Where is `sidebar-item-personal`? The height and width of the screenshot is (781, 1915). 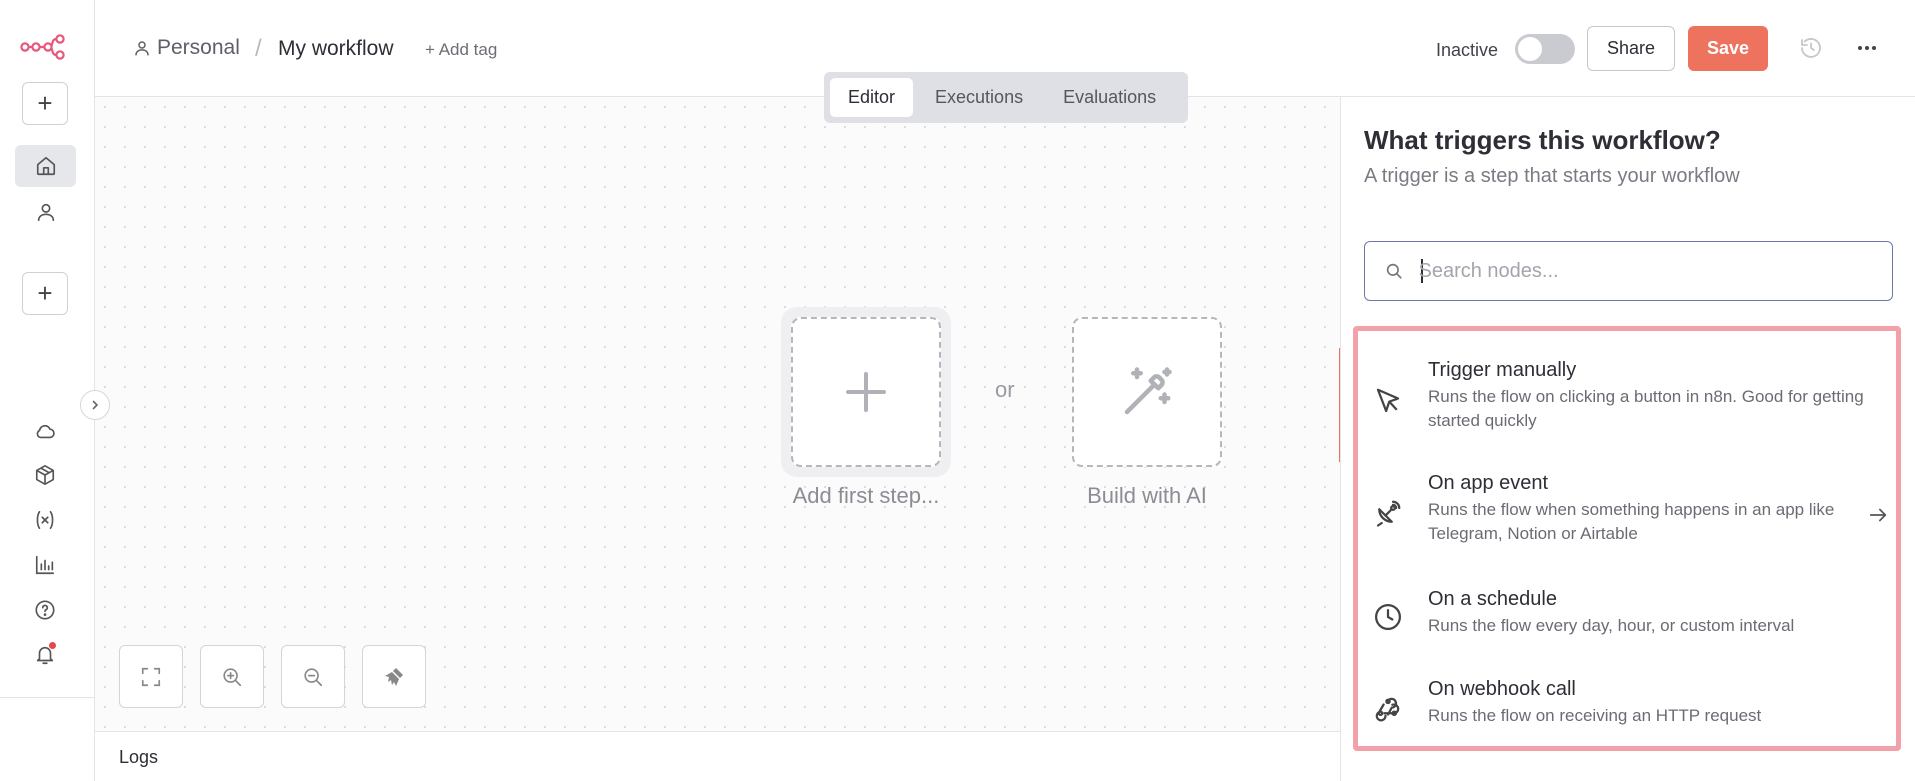
sidebar-item-personal is located at coordinates (45, 212).